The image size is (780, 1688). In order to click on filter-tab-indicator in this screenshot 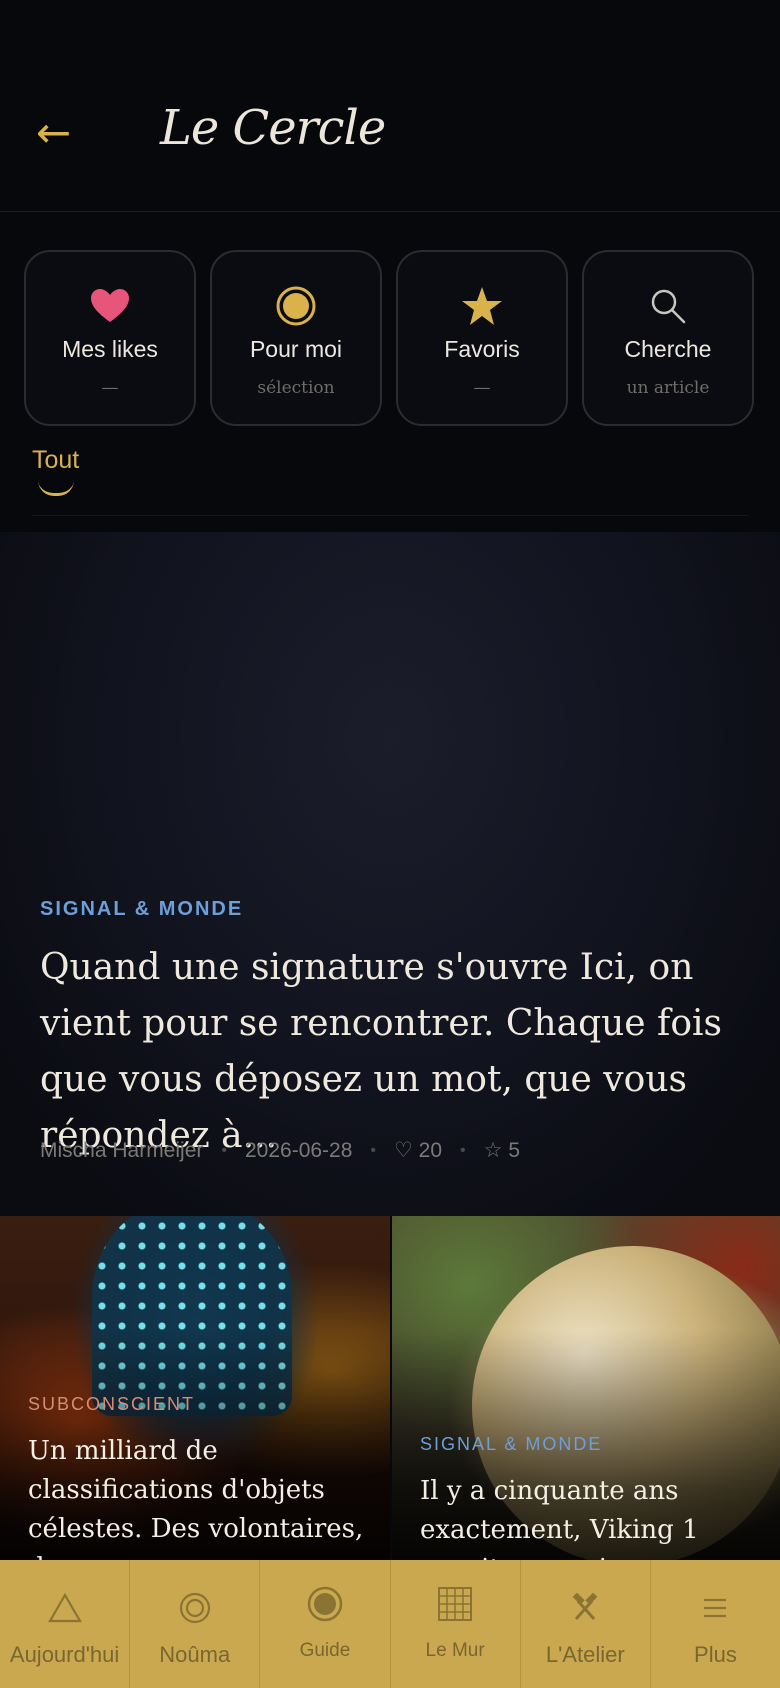, I will do `click(56, 488)`.